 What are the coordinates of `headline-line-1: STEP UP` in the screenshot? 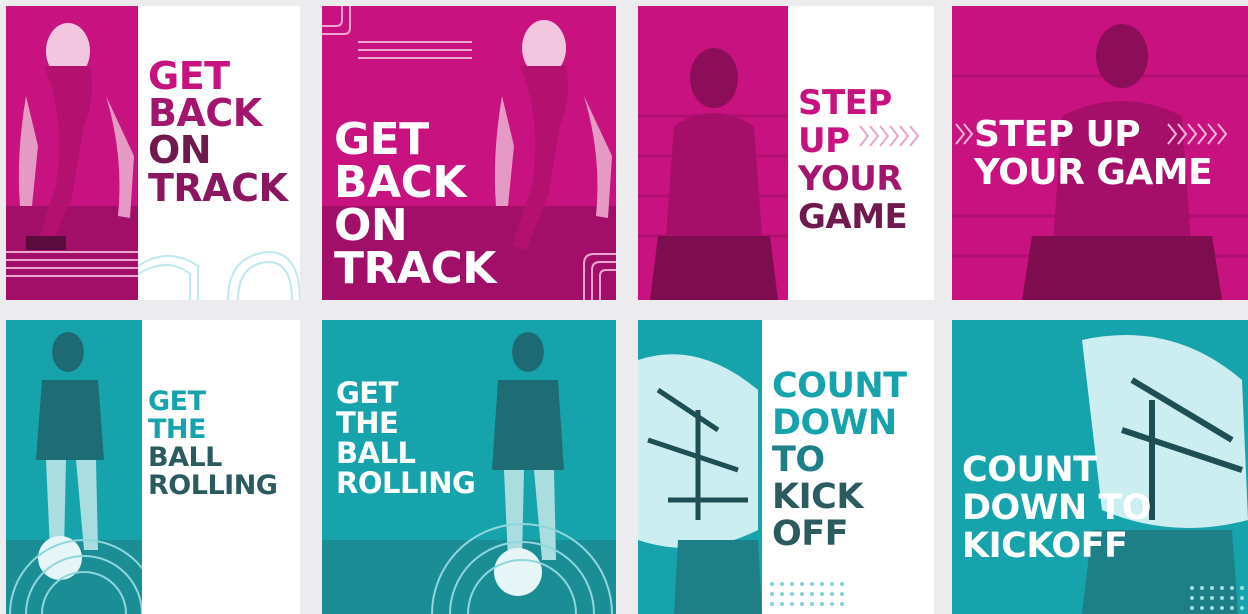 It's located at (1057, 134).